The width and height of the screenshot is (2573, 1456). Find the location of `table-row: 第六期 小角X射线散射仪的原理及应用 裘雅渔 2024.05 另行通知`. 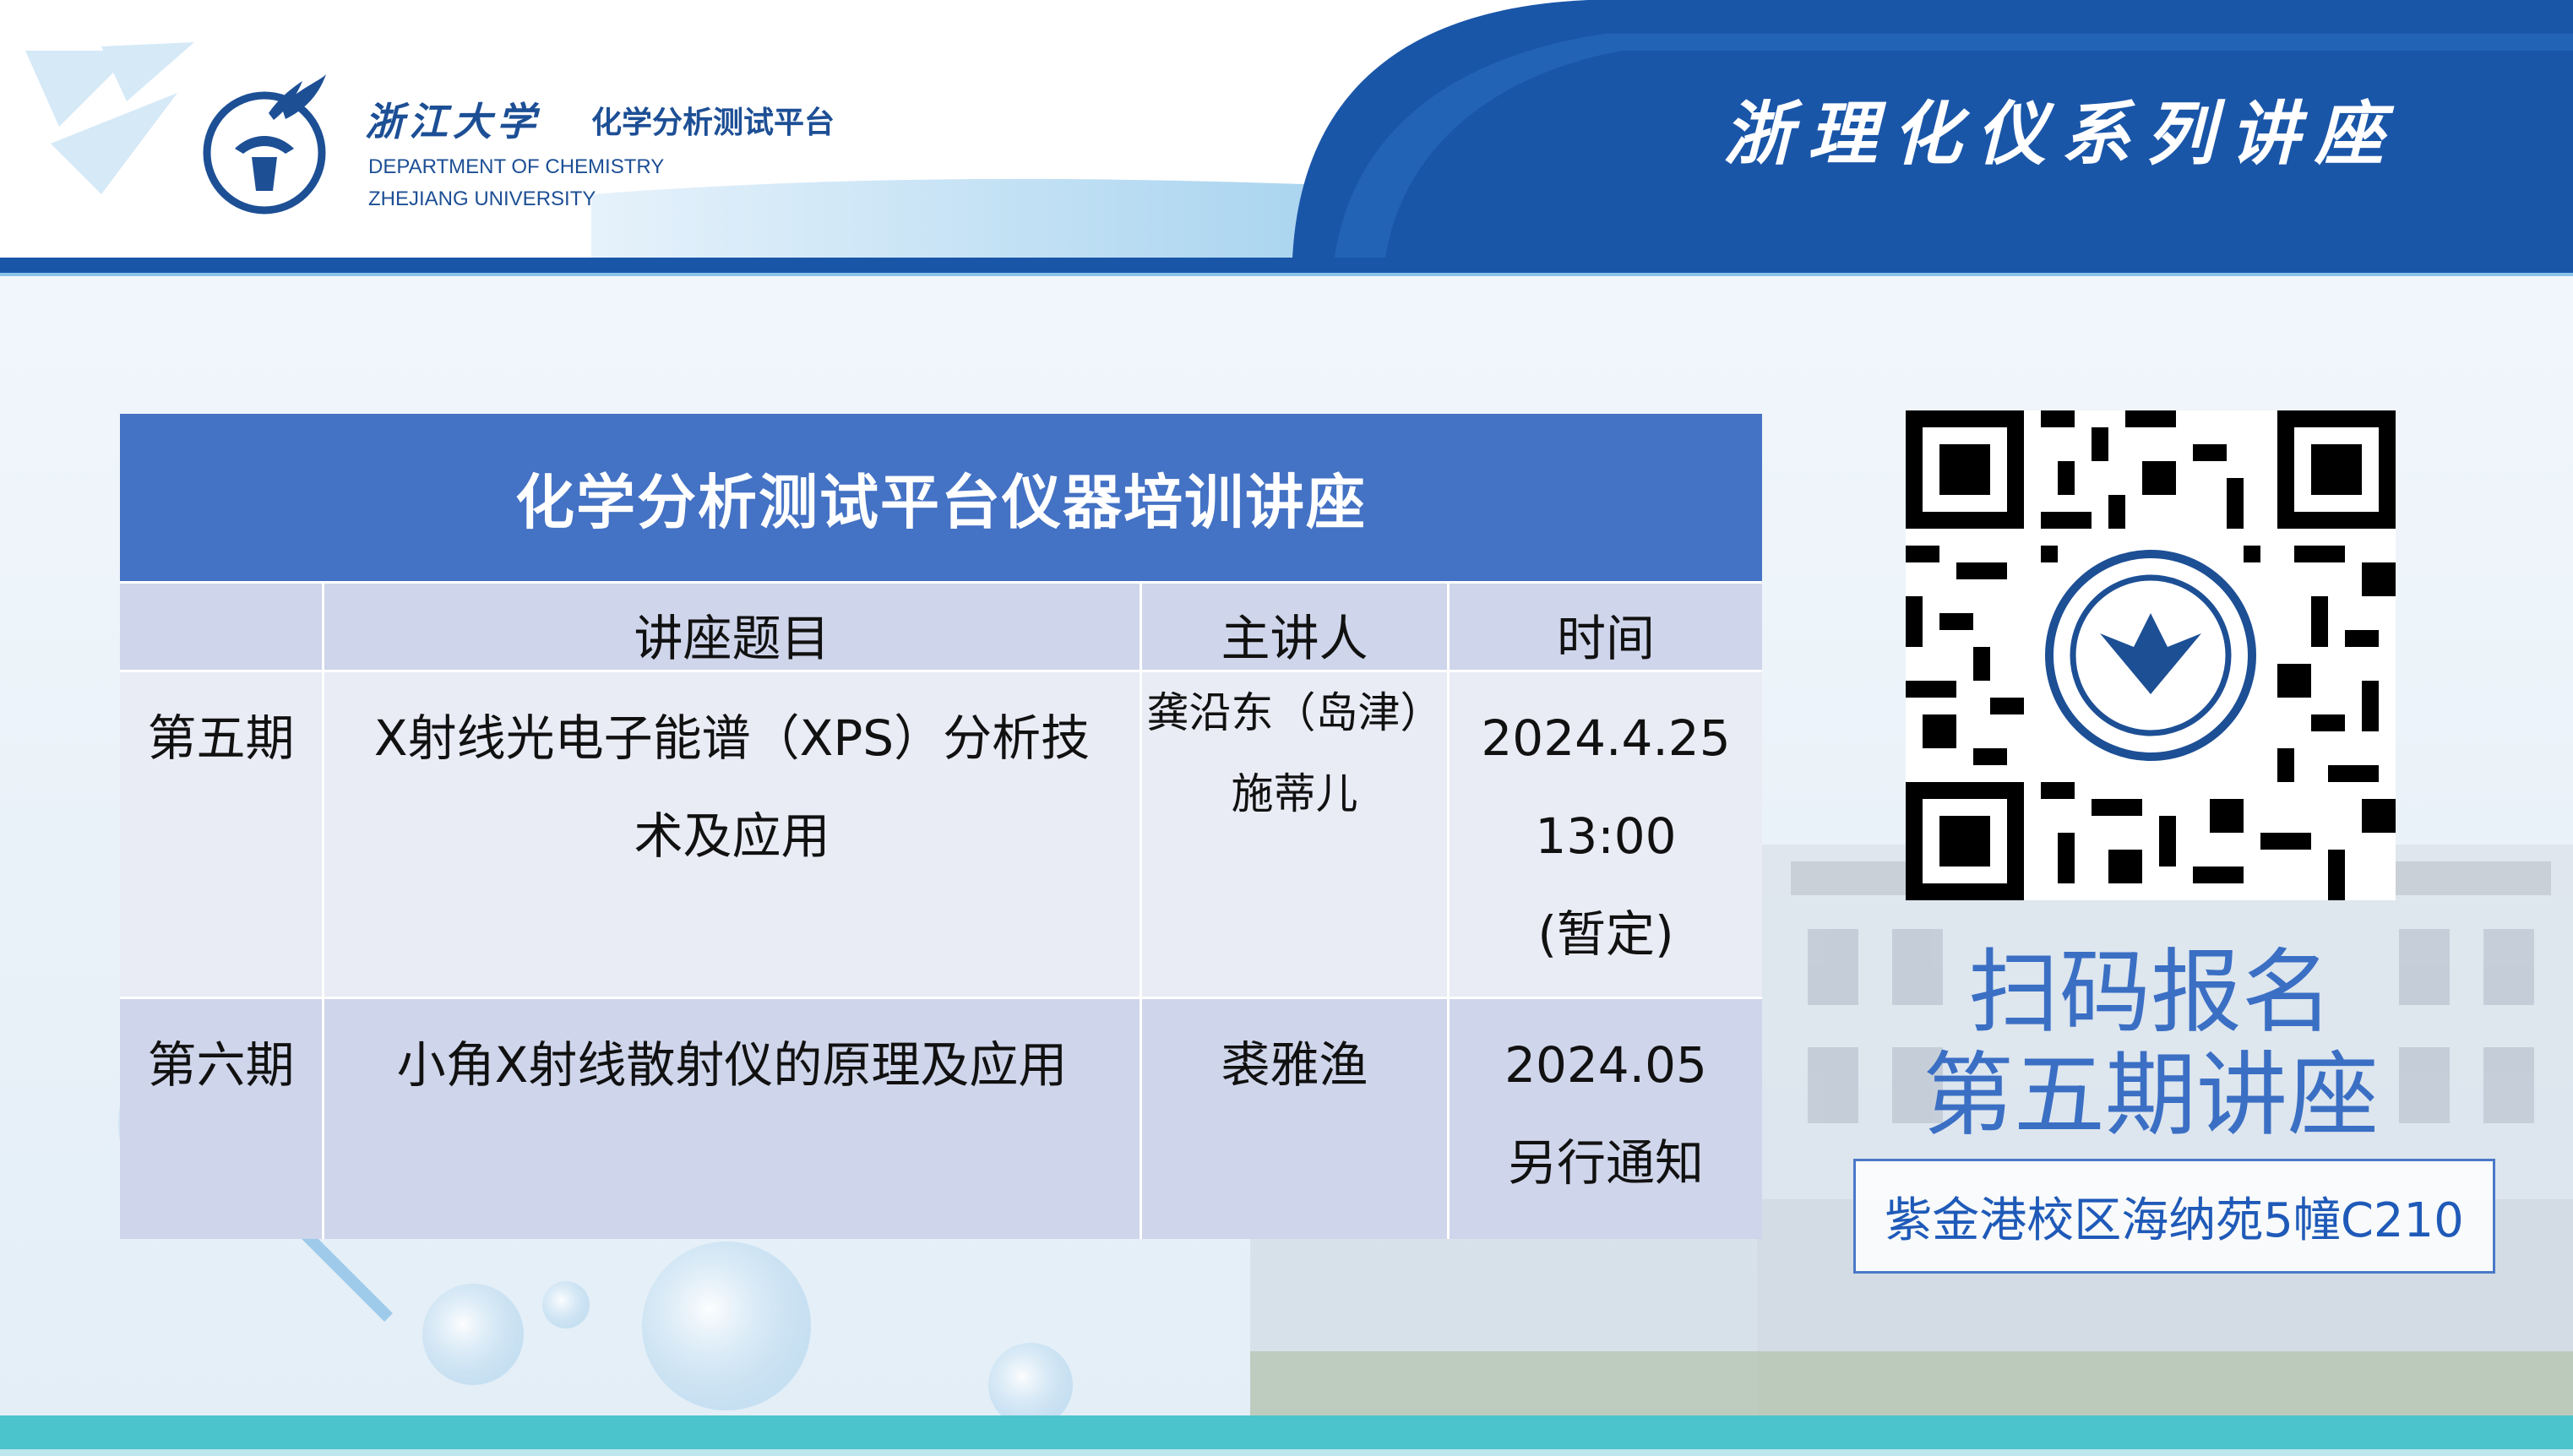

table-row: 第六期 小角X射线散射仪的原理及应用 裘雅渔 2024.05 另行通知 is located at coordinates (941, 1118).